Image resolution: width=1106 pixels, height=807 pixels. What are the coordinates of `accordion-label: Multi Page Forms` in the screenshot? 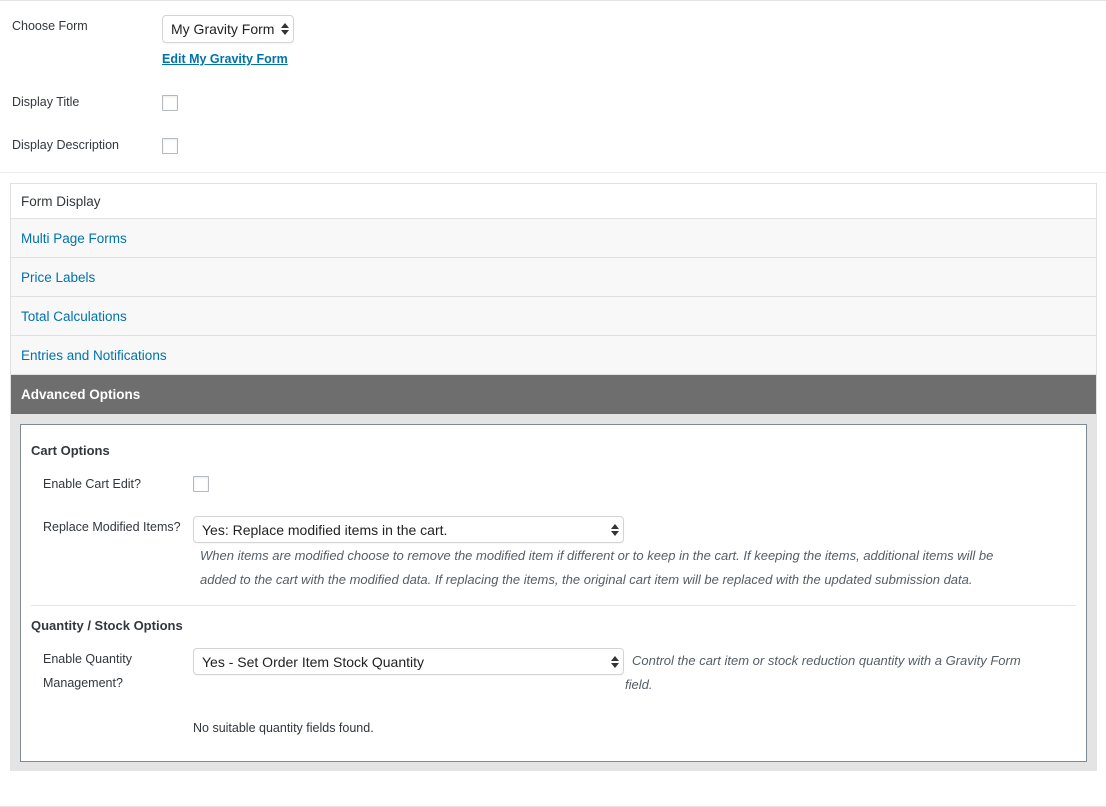 It's located at (74, 238).